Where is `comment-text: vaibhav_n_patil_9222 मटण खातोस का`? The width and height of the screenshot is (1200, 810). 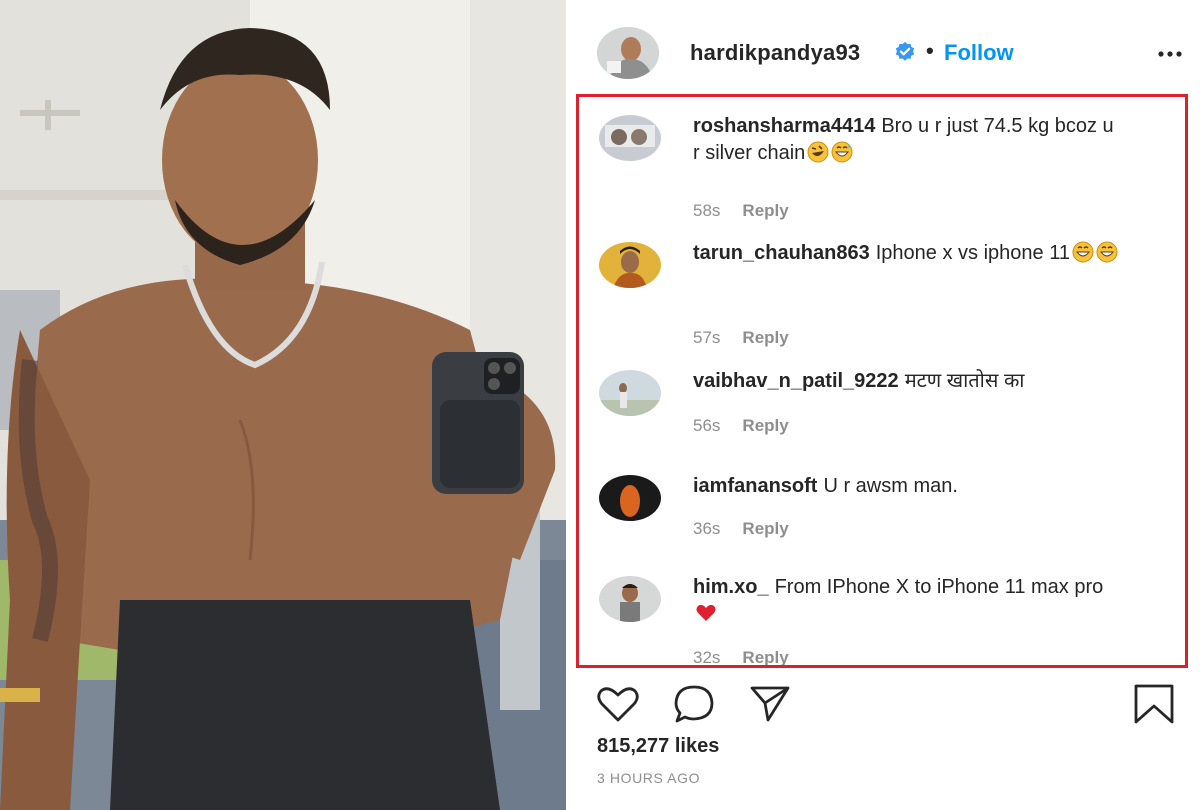
comment-text: vaibhav_n_patil_9222 मटण खातोस का is located at coordinates (908, 381).